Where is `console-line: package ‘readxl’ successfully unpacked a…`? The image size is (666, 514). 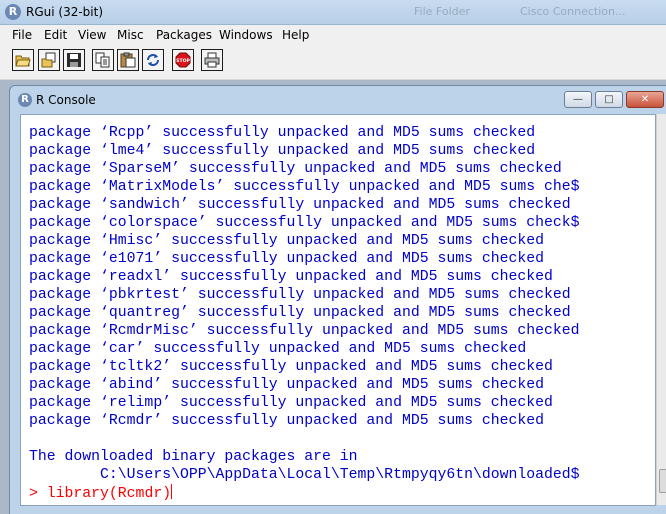
console-line: package ‘readxl’ successfully unpacked a… is located at coordinates (291, 277).